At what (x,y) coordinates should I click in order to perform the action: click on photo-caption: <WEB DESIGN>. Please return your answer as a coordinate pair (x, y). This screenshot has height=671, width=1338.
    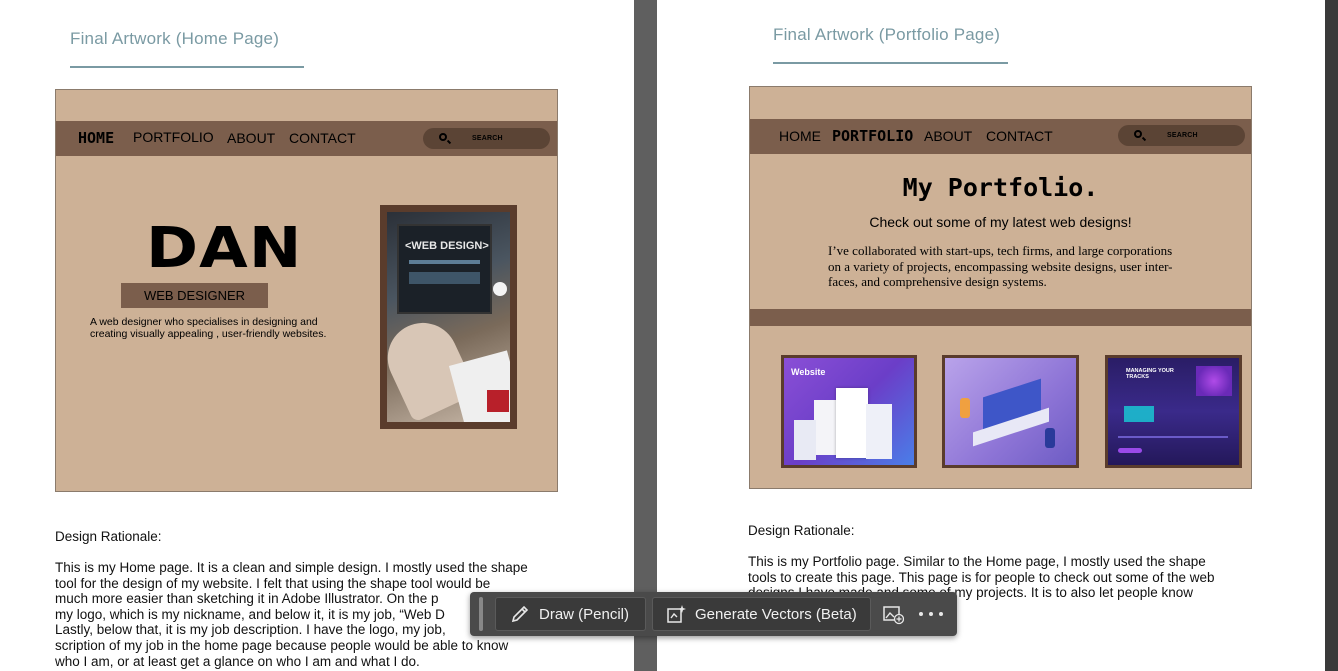
    Looking at the image, I should click on (447, 246).